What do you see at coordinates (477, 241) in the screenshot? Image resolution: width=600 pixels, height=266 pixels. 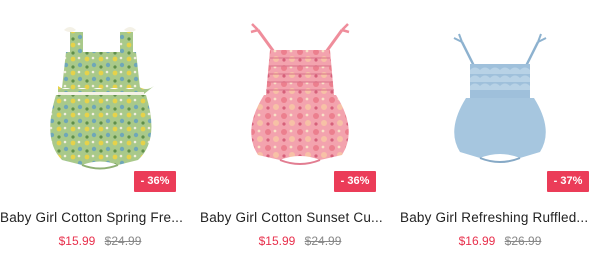 I see `sale-price: $16.99` at bounding box center [477, 241].